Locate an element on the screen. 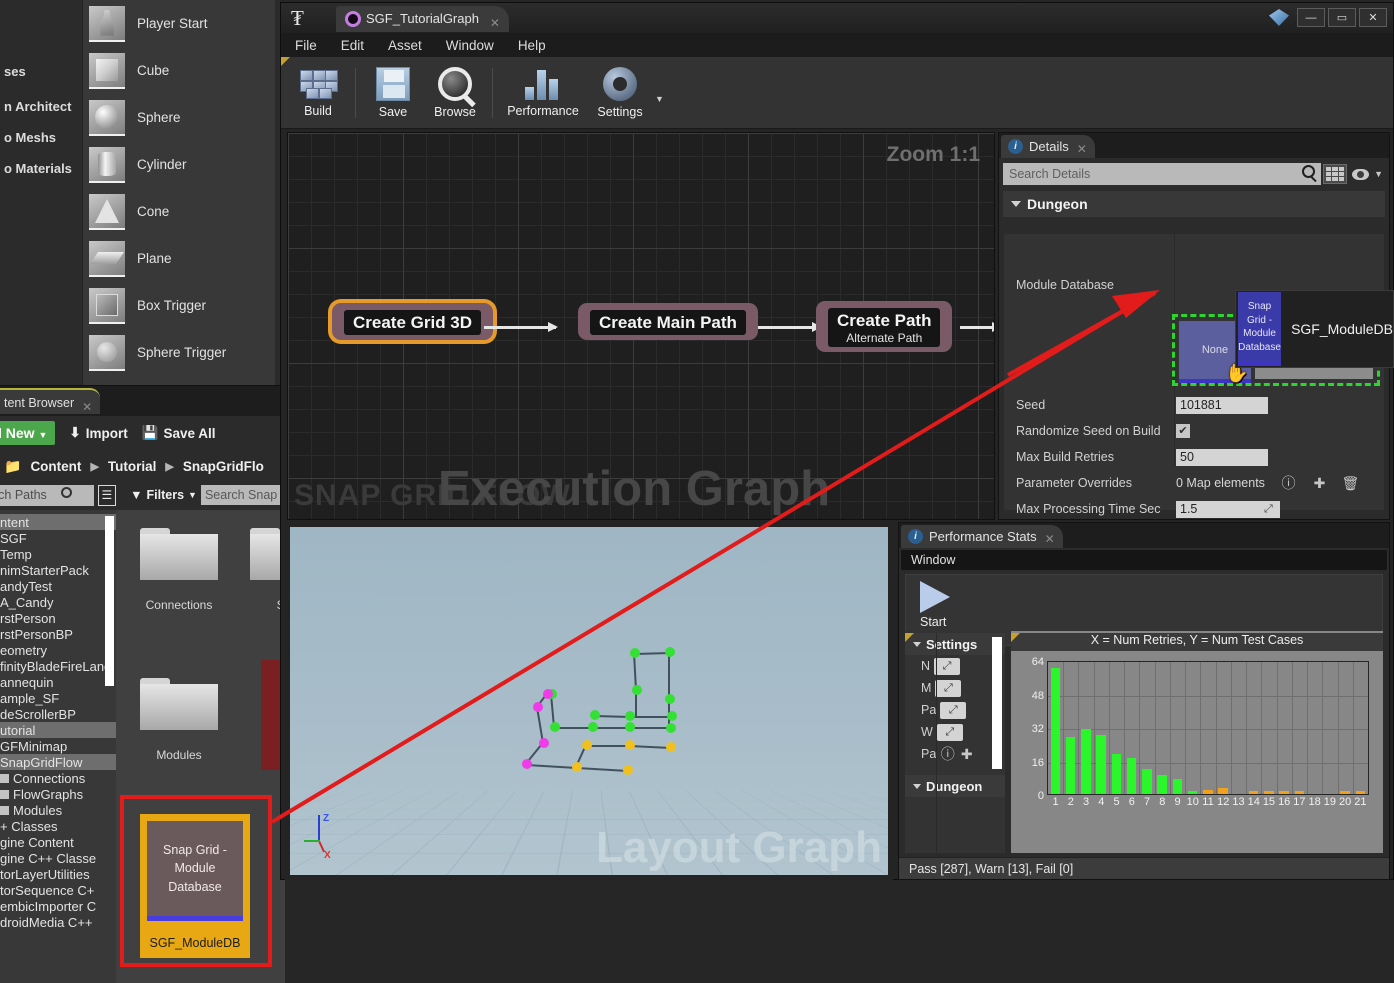 The image size is (1394, 983). settings-scrollbar is located at coordinates (997, 703).